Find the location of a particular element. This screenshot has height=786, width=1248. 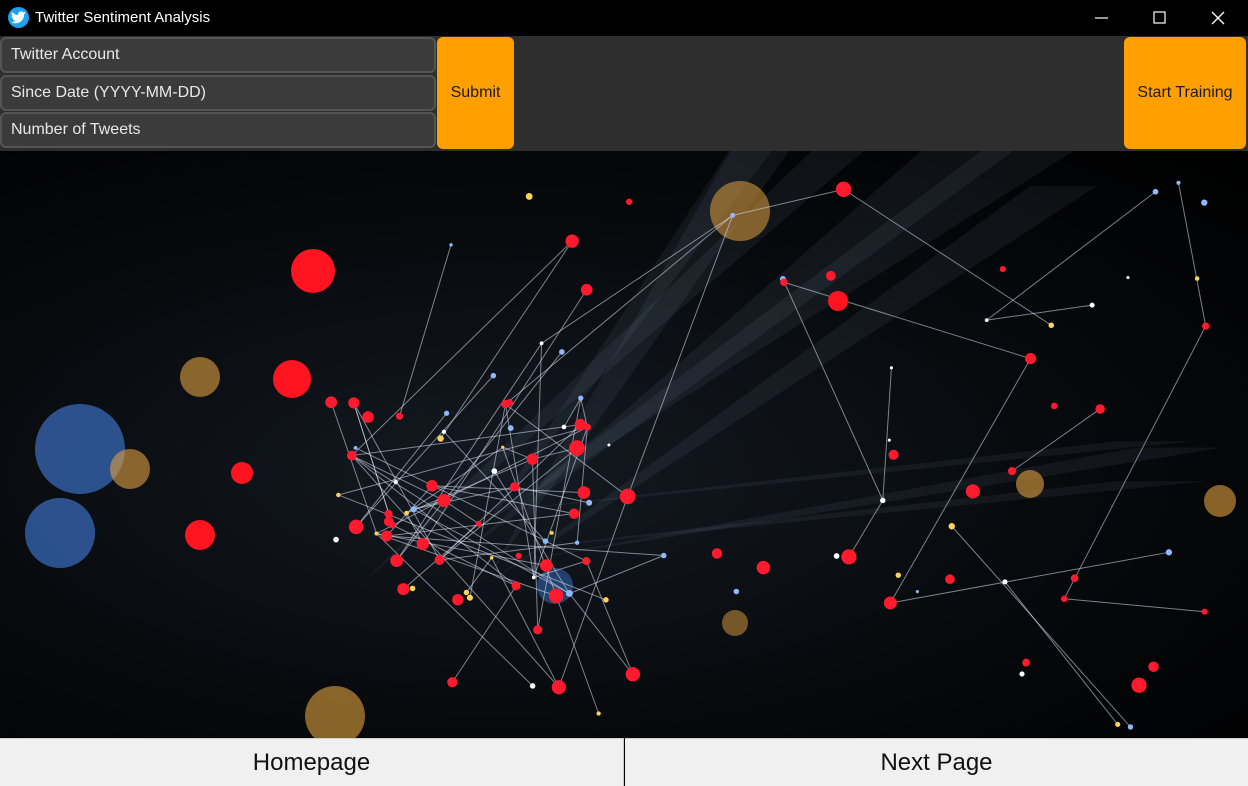

minimize-button is located at coordinates (1102, 18).